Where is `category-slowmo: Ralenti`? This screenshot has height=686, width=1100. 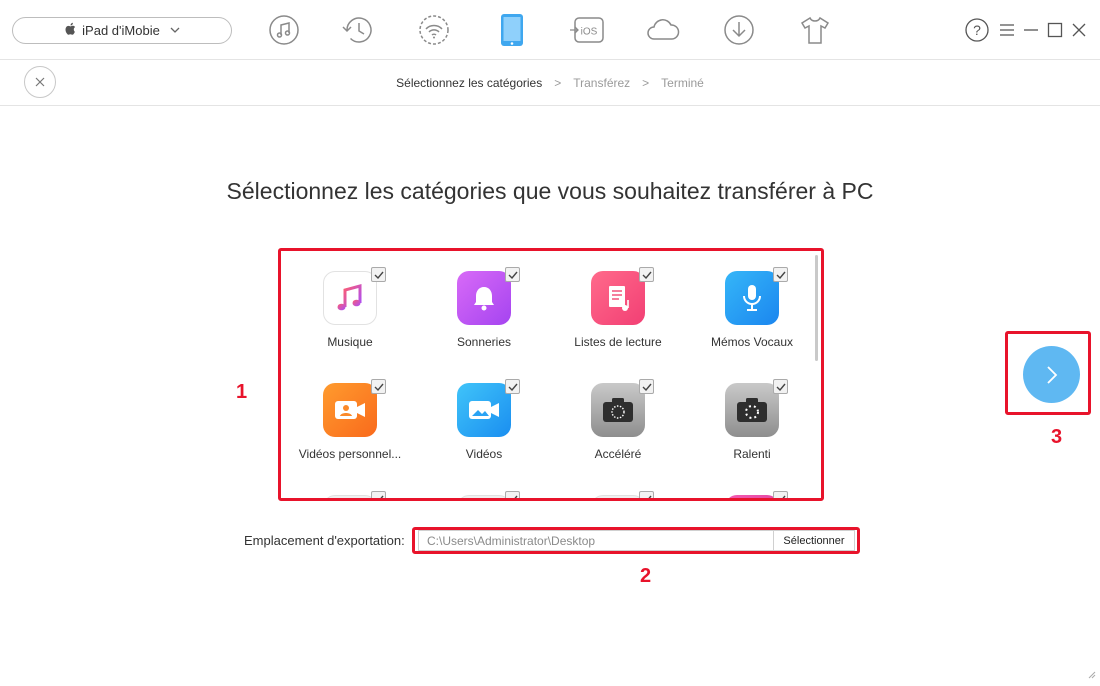
category-slowmo: Ralenti is located at coordinates (752, 415).